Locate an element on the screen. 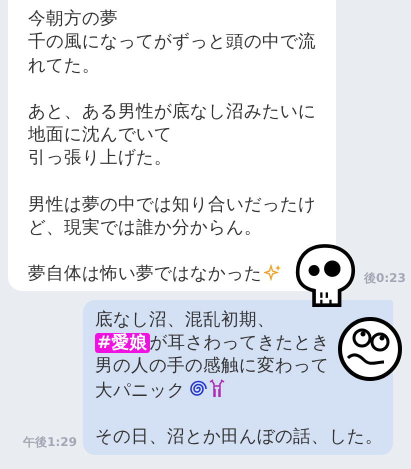  message-text: 地面に沈んでいて is located at coordinates (100, 136).